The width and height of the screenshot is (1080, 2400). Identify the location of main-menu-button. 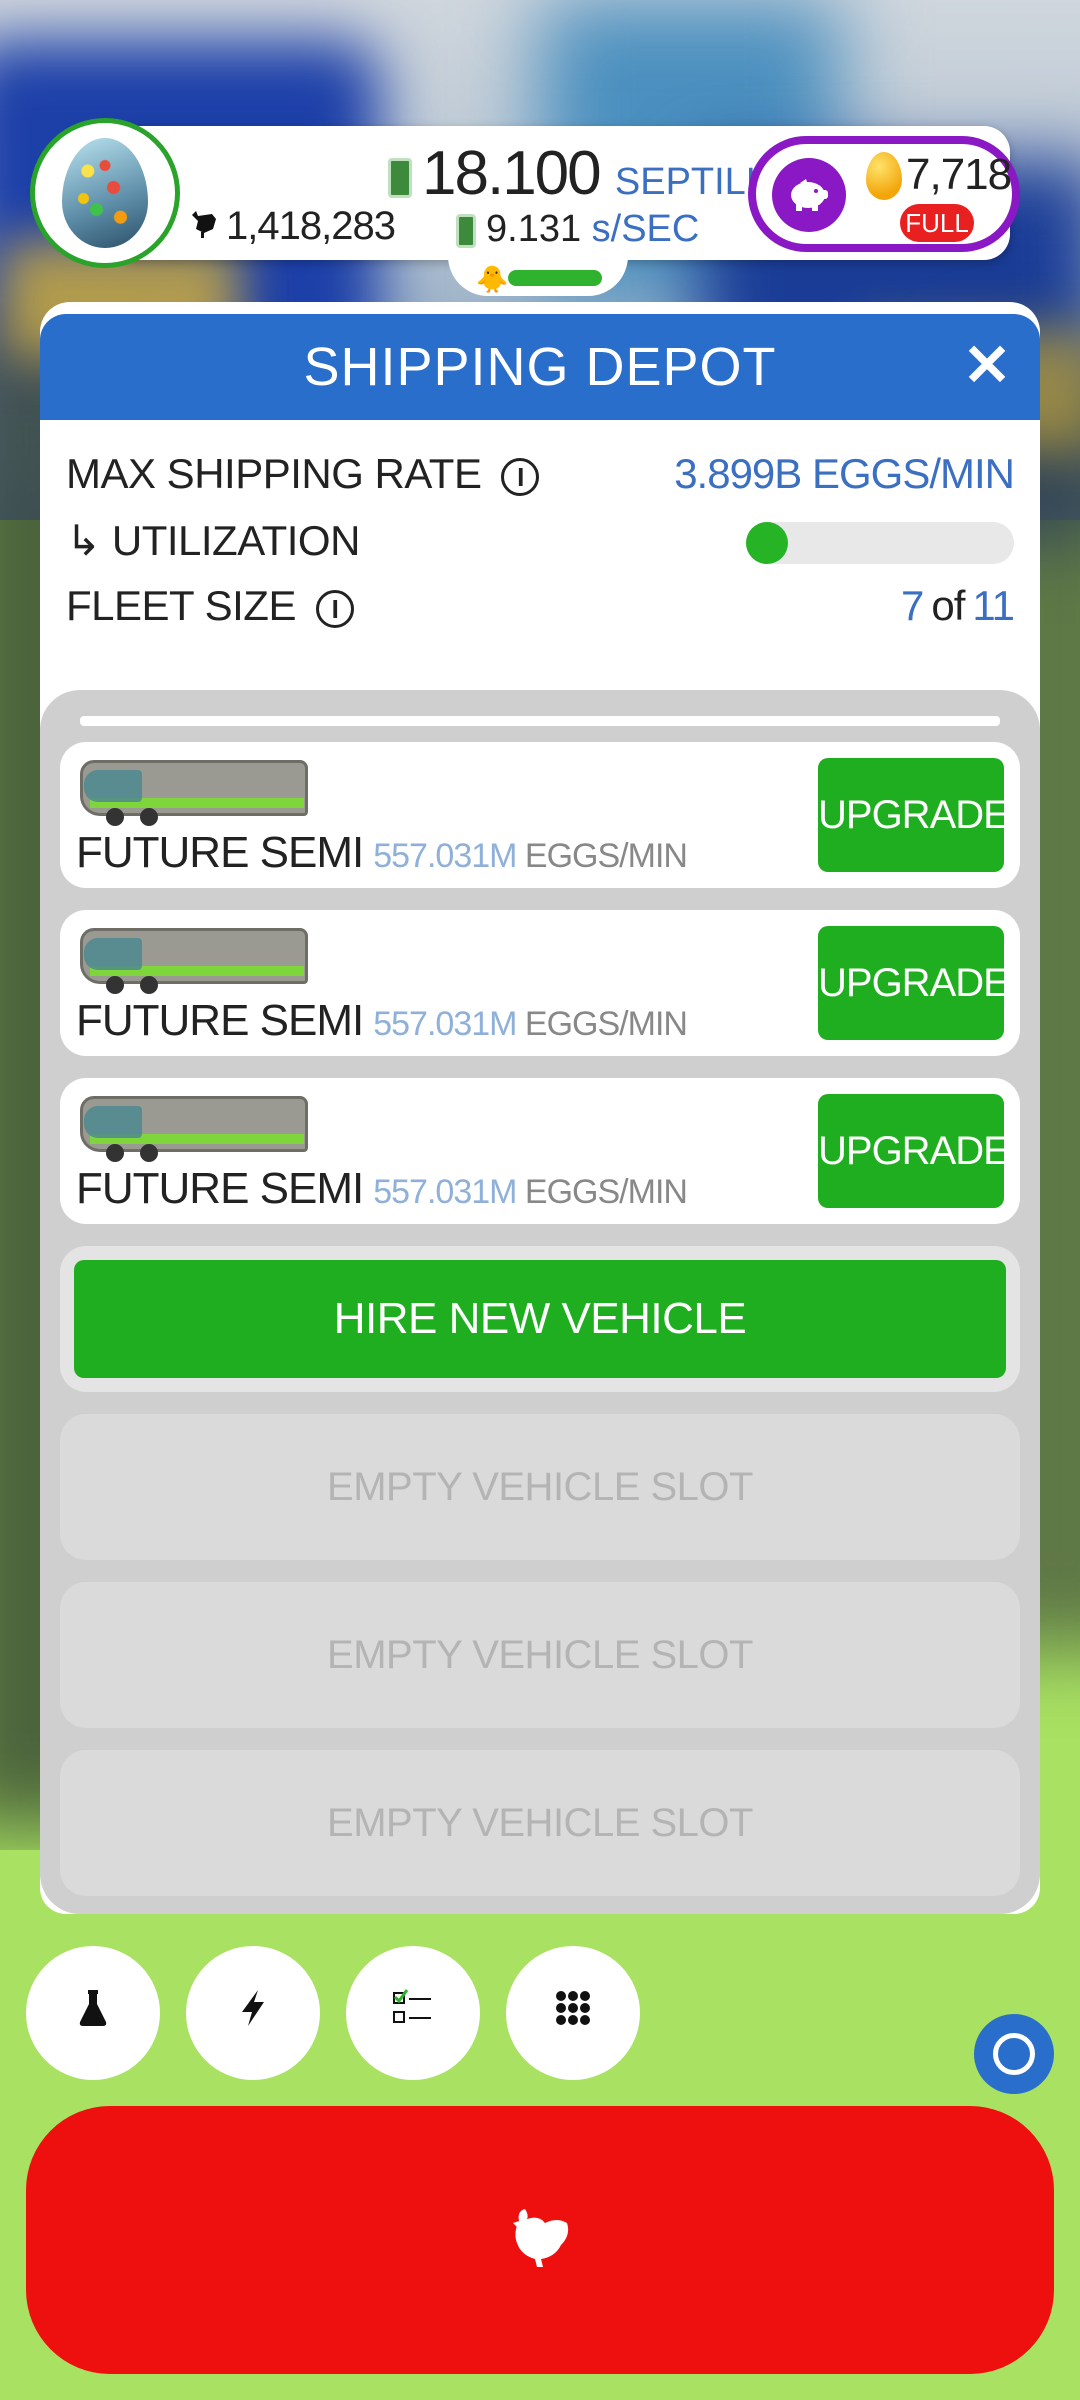
(573, 2013).